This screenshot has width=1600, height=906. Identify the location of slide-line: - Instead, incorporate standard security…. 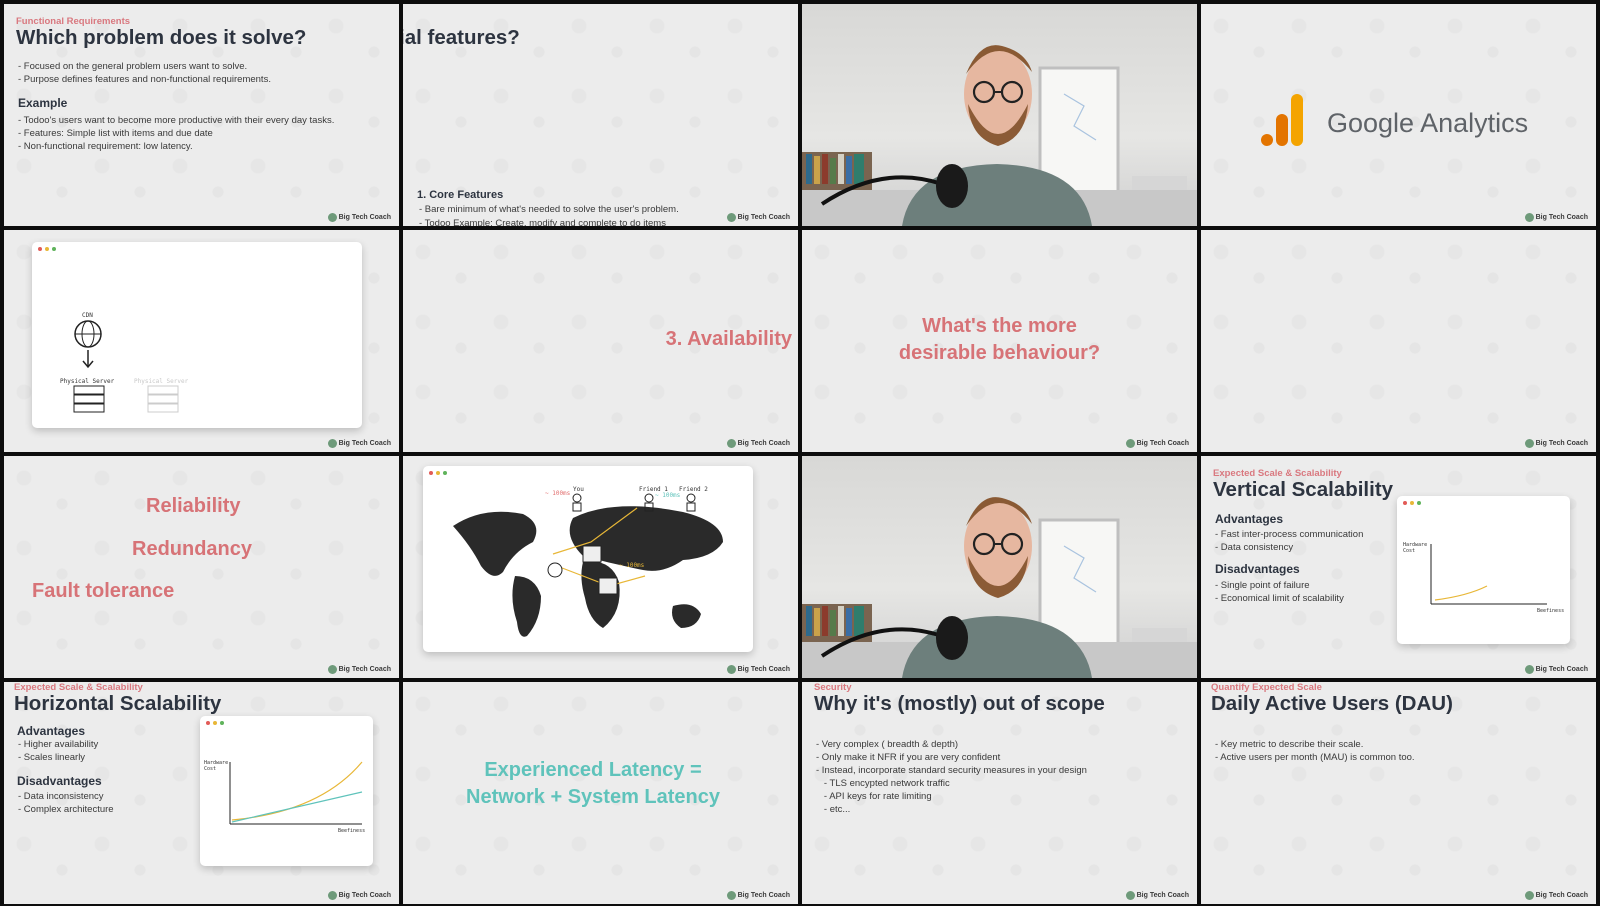
(951, 770).